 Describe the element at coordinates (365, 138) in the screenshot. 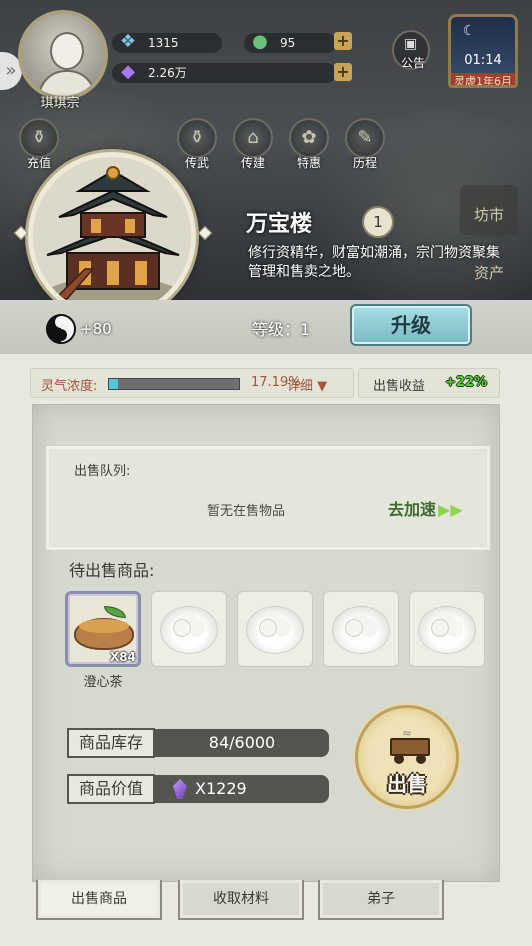

I see `scroll-icon: ✎` at that location.